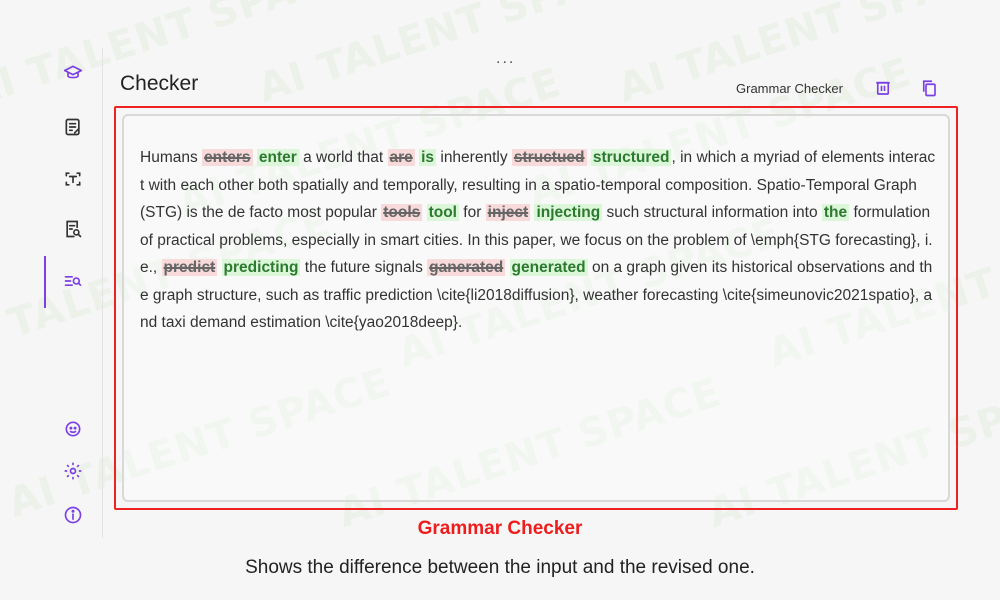 This screenshot has width=1000, height=600. What do you see at coordinates (549, 157) in the screenshot?
I see `deleted-word: structued` at bounding box center [549, 157].